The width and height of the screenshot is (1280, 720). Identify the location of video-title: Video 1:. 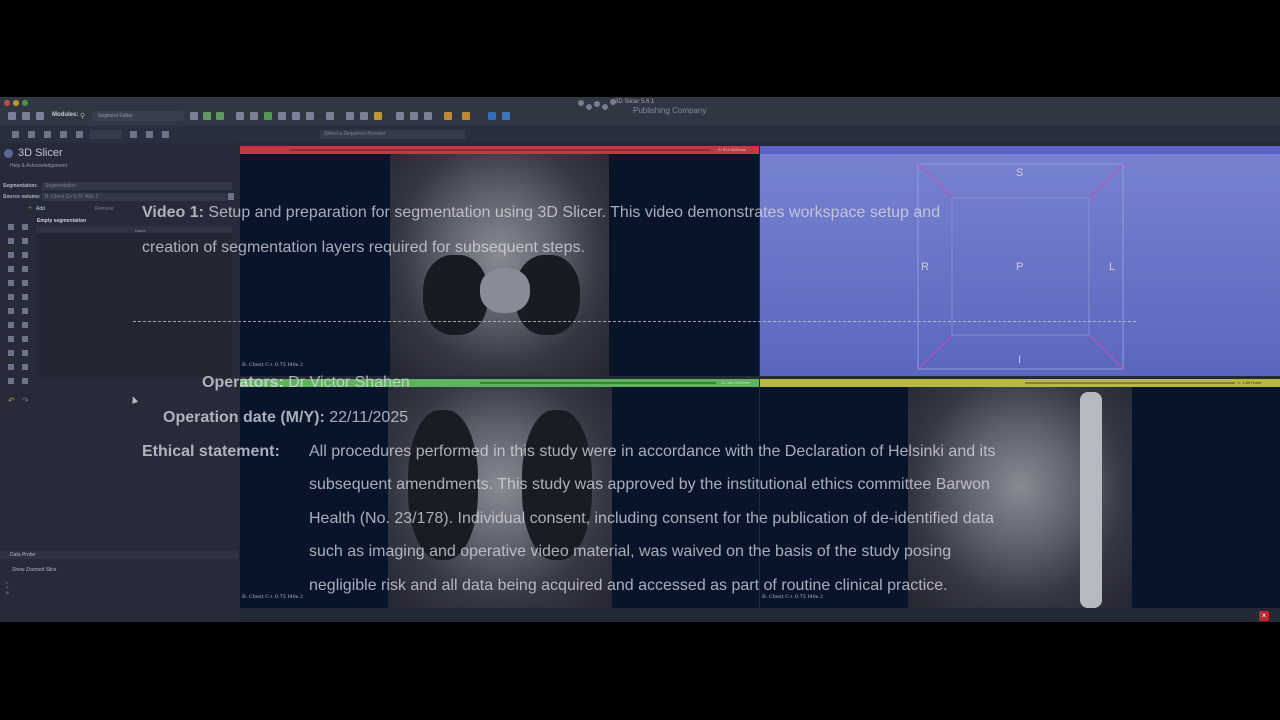
(173, 212).